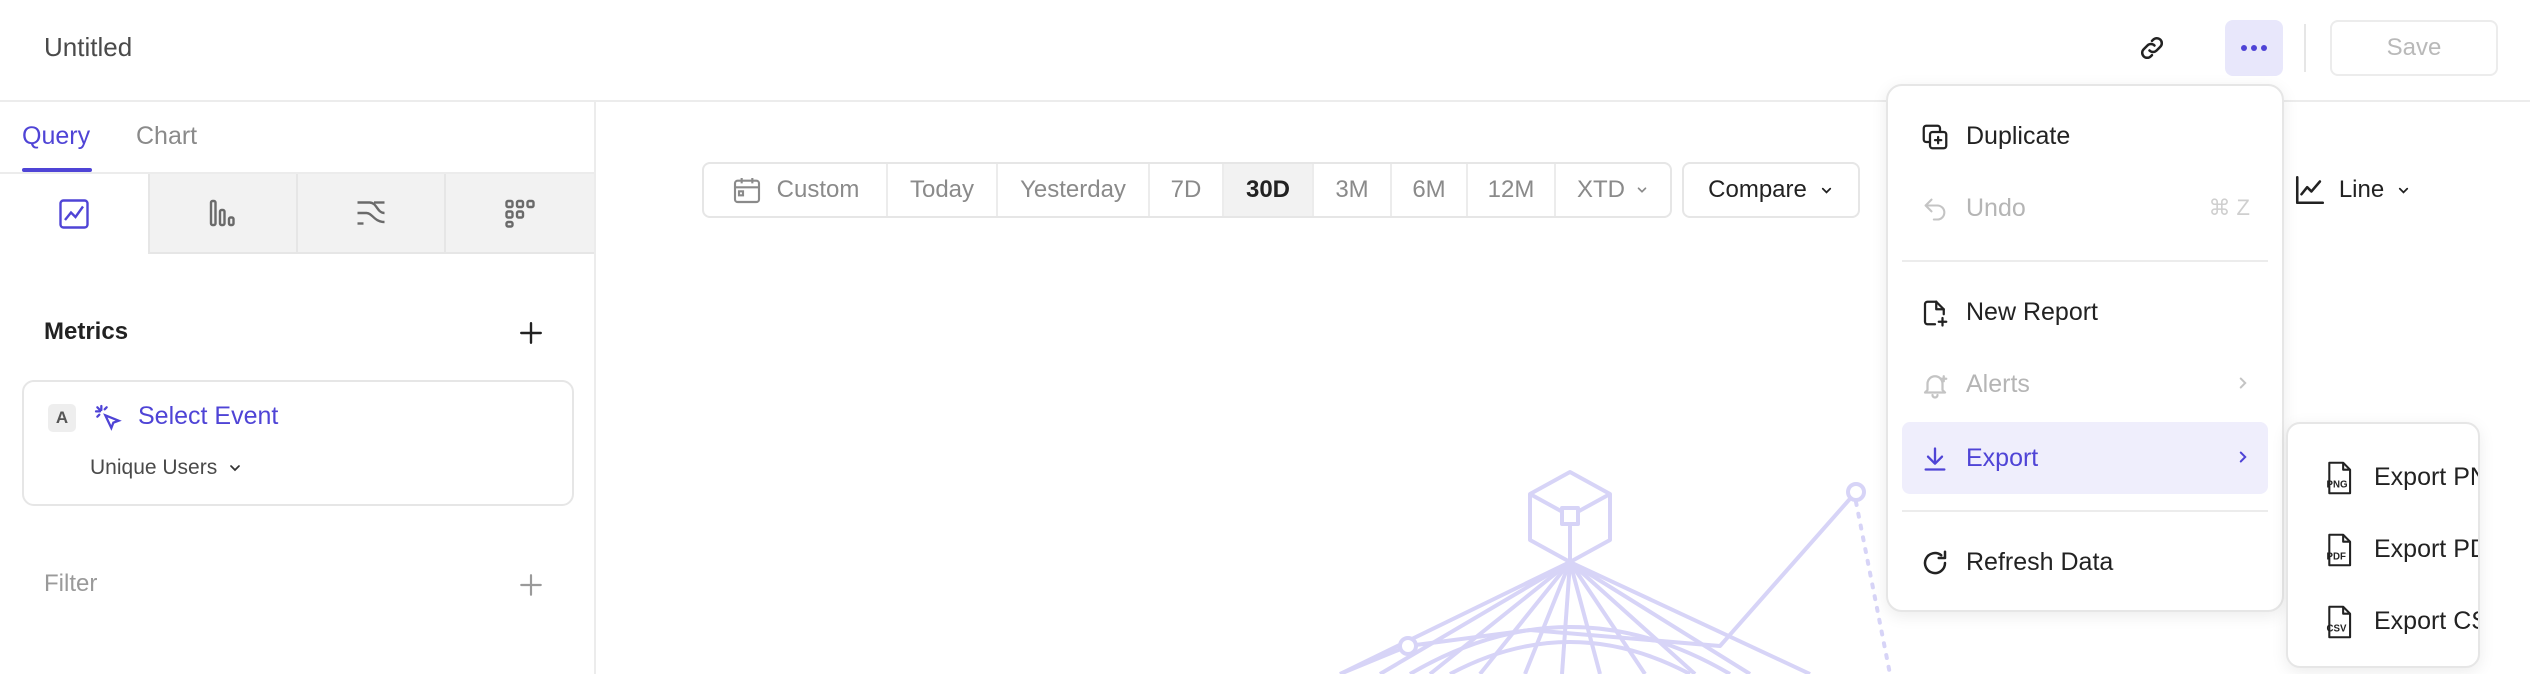 The width and height of the screenshot is (2530, 674). What do you see at coordinates (2229, 207) in the screenshot?
I see `keyboard-shortcut: ⌘ Z` at bounding box center [2229, 207].